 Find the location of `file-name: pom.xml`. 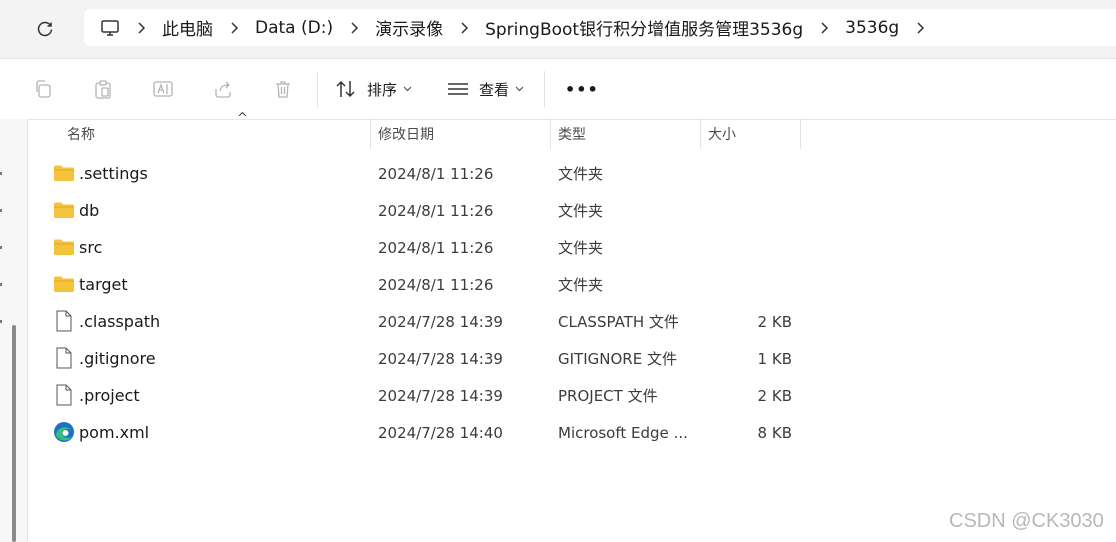

file-name: pom.xml is located at coordinates (114, 432).